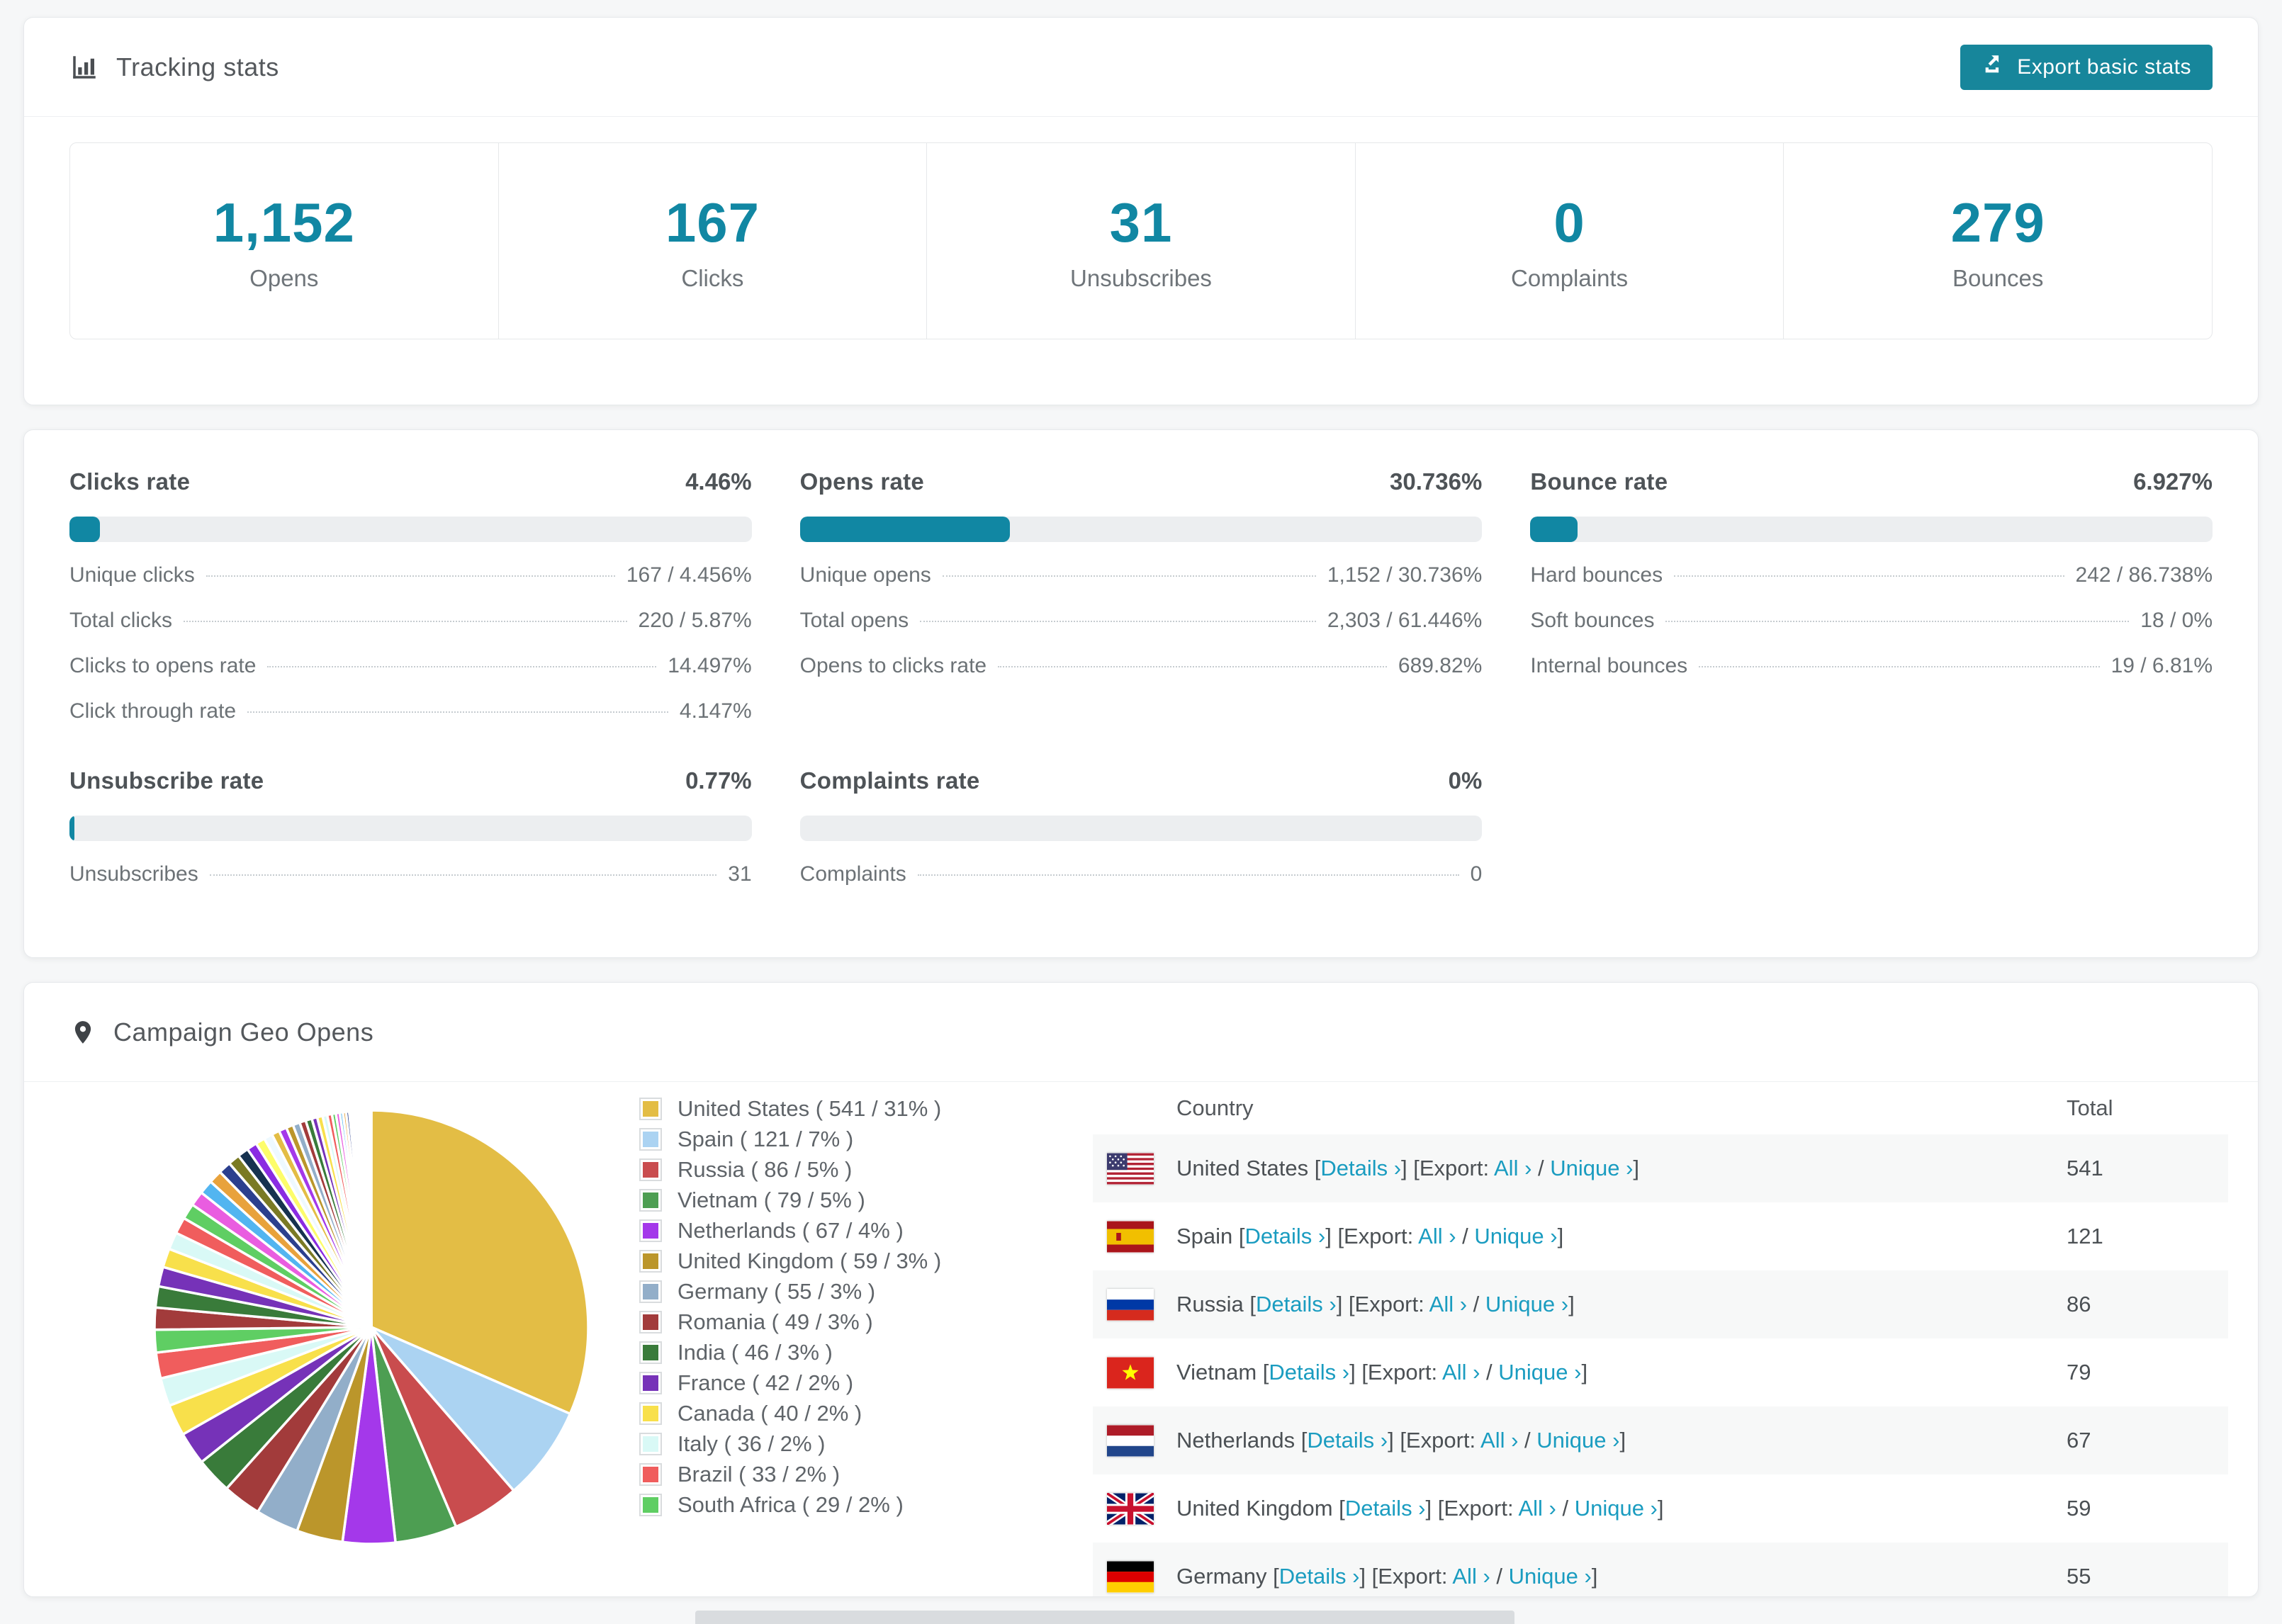 This screenshot has height=1624, width=2282. I want to click on column-header-total: Total, so click(2090, 1107).